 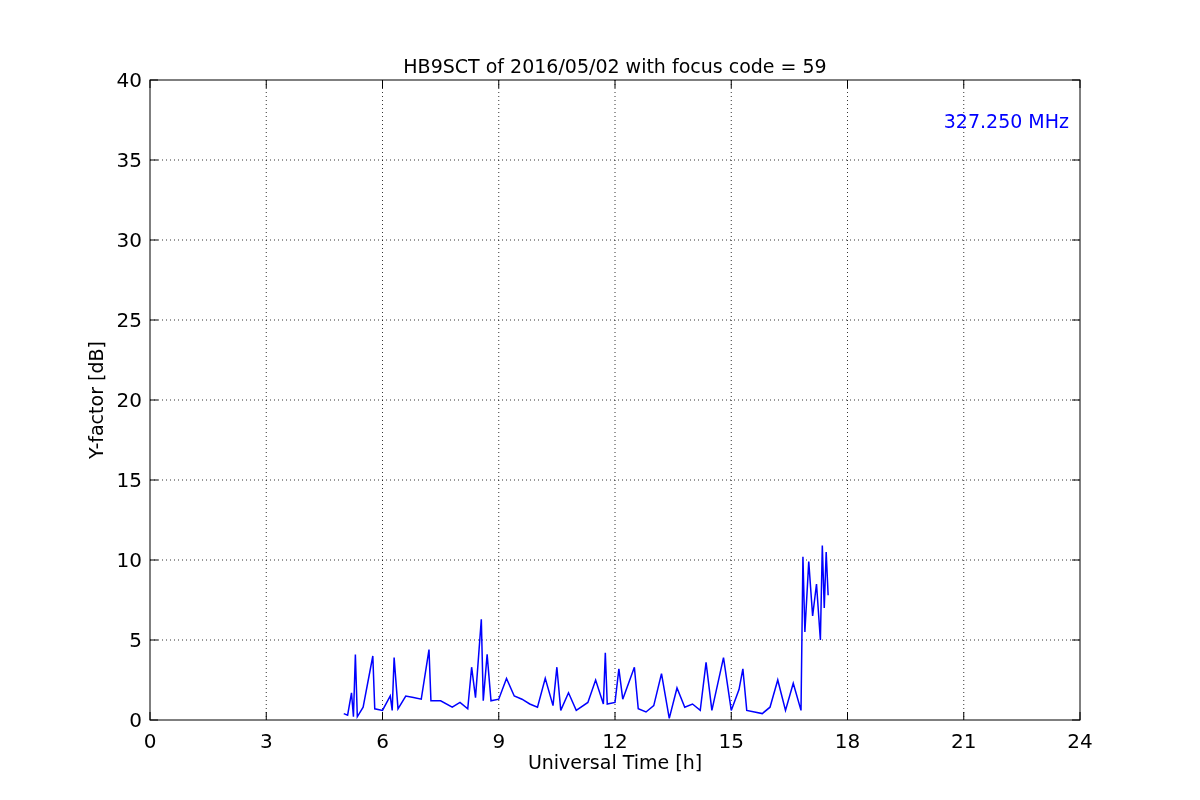 What do you see at coordinates (129, 400) in the screenshot?
I see `y-tick-label: 20` at bounding box center [129, 400].